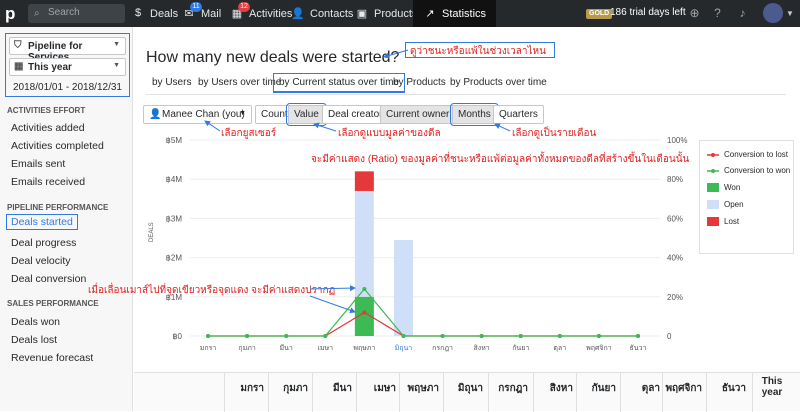 The image size is (800, 412). Describe the element at coordinates (46, 110) in the screenshot. I see `section-activities-effort: ACTIVITIES EFFORT` at that location.